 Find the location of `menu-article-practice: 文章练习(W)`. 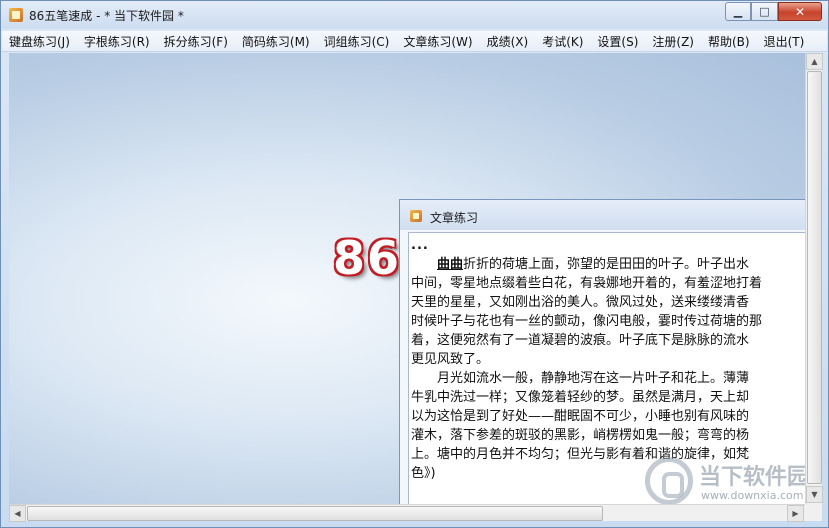

menu-article-practice: 文章练习(W) is located at coordinates (437, 41).